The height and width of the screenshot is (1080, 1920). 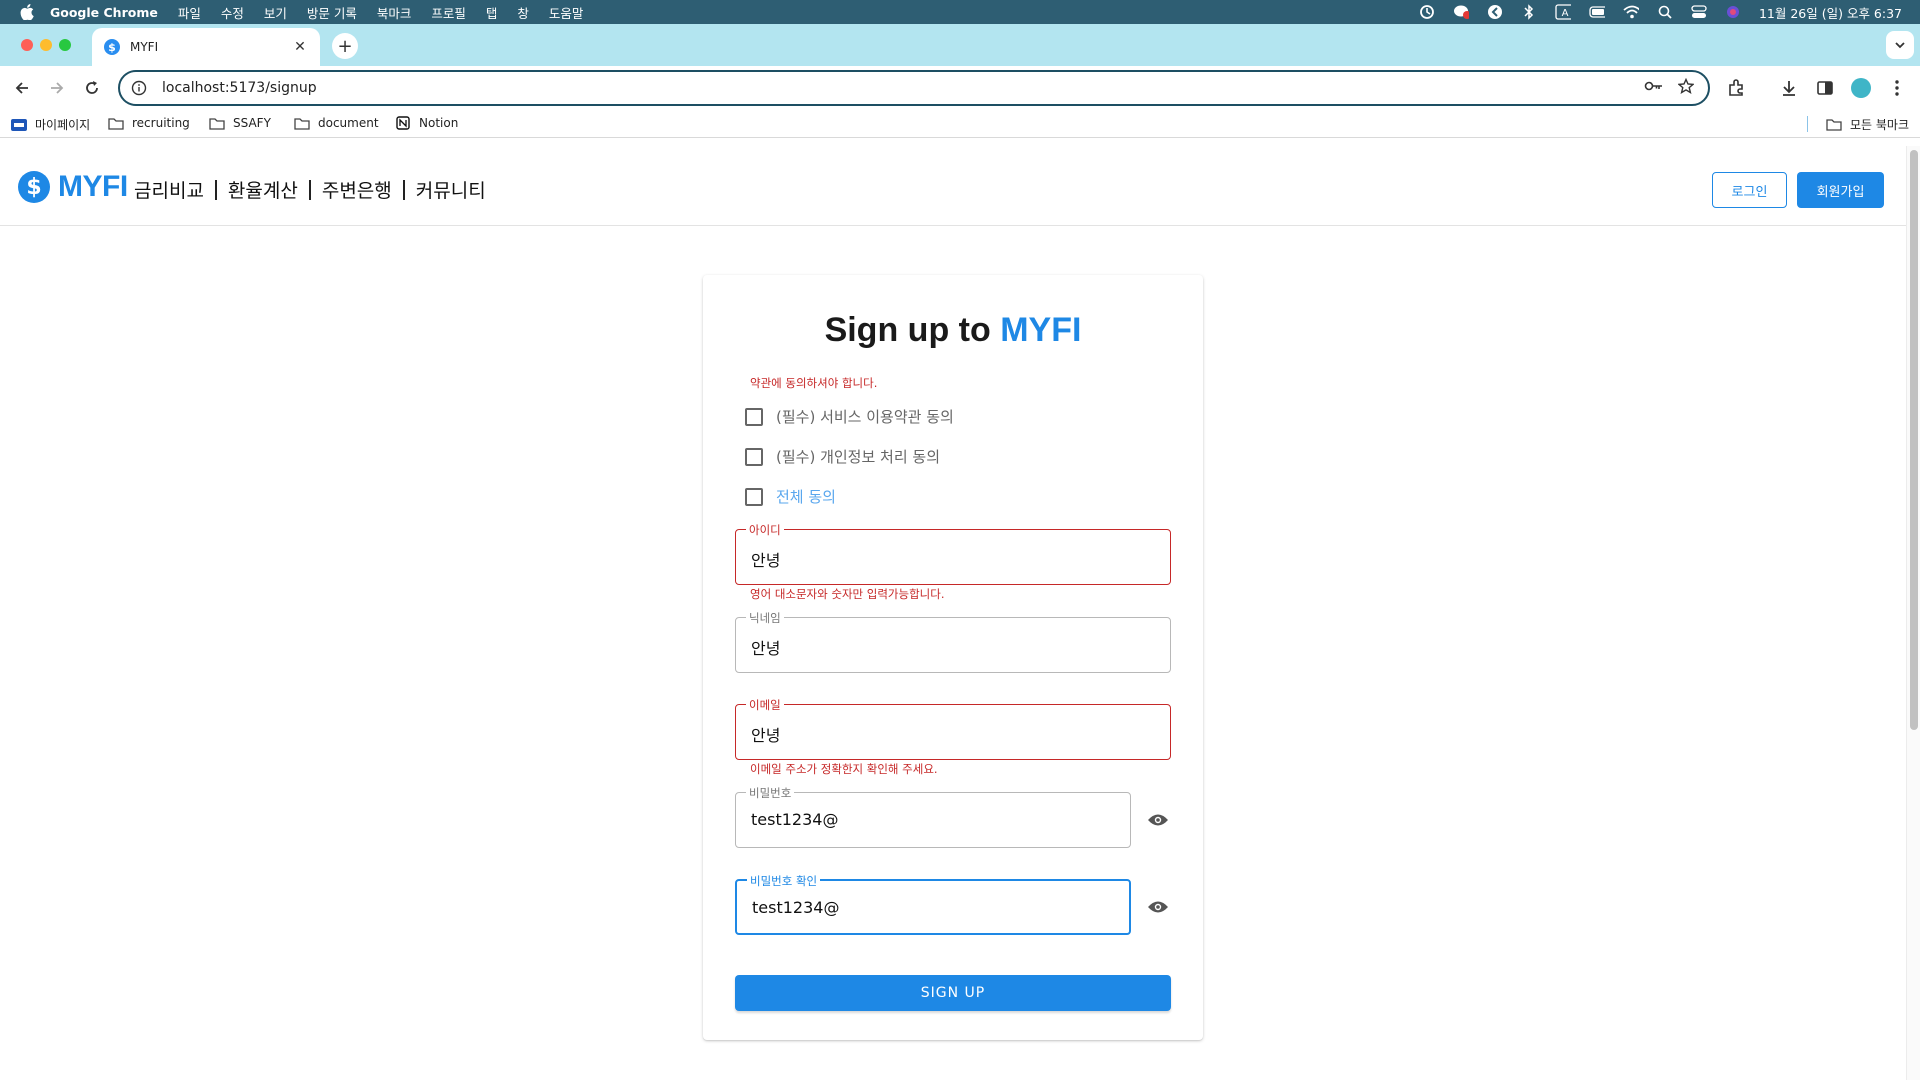 What do you see at coordinates (27, 12) in the screenshot?
I see `apple-icon` at bounding box center [27, 12].